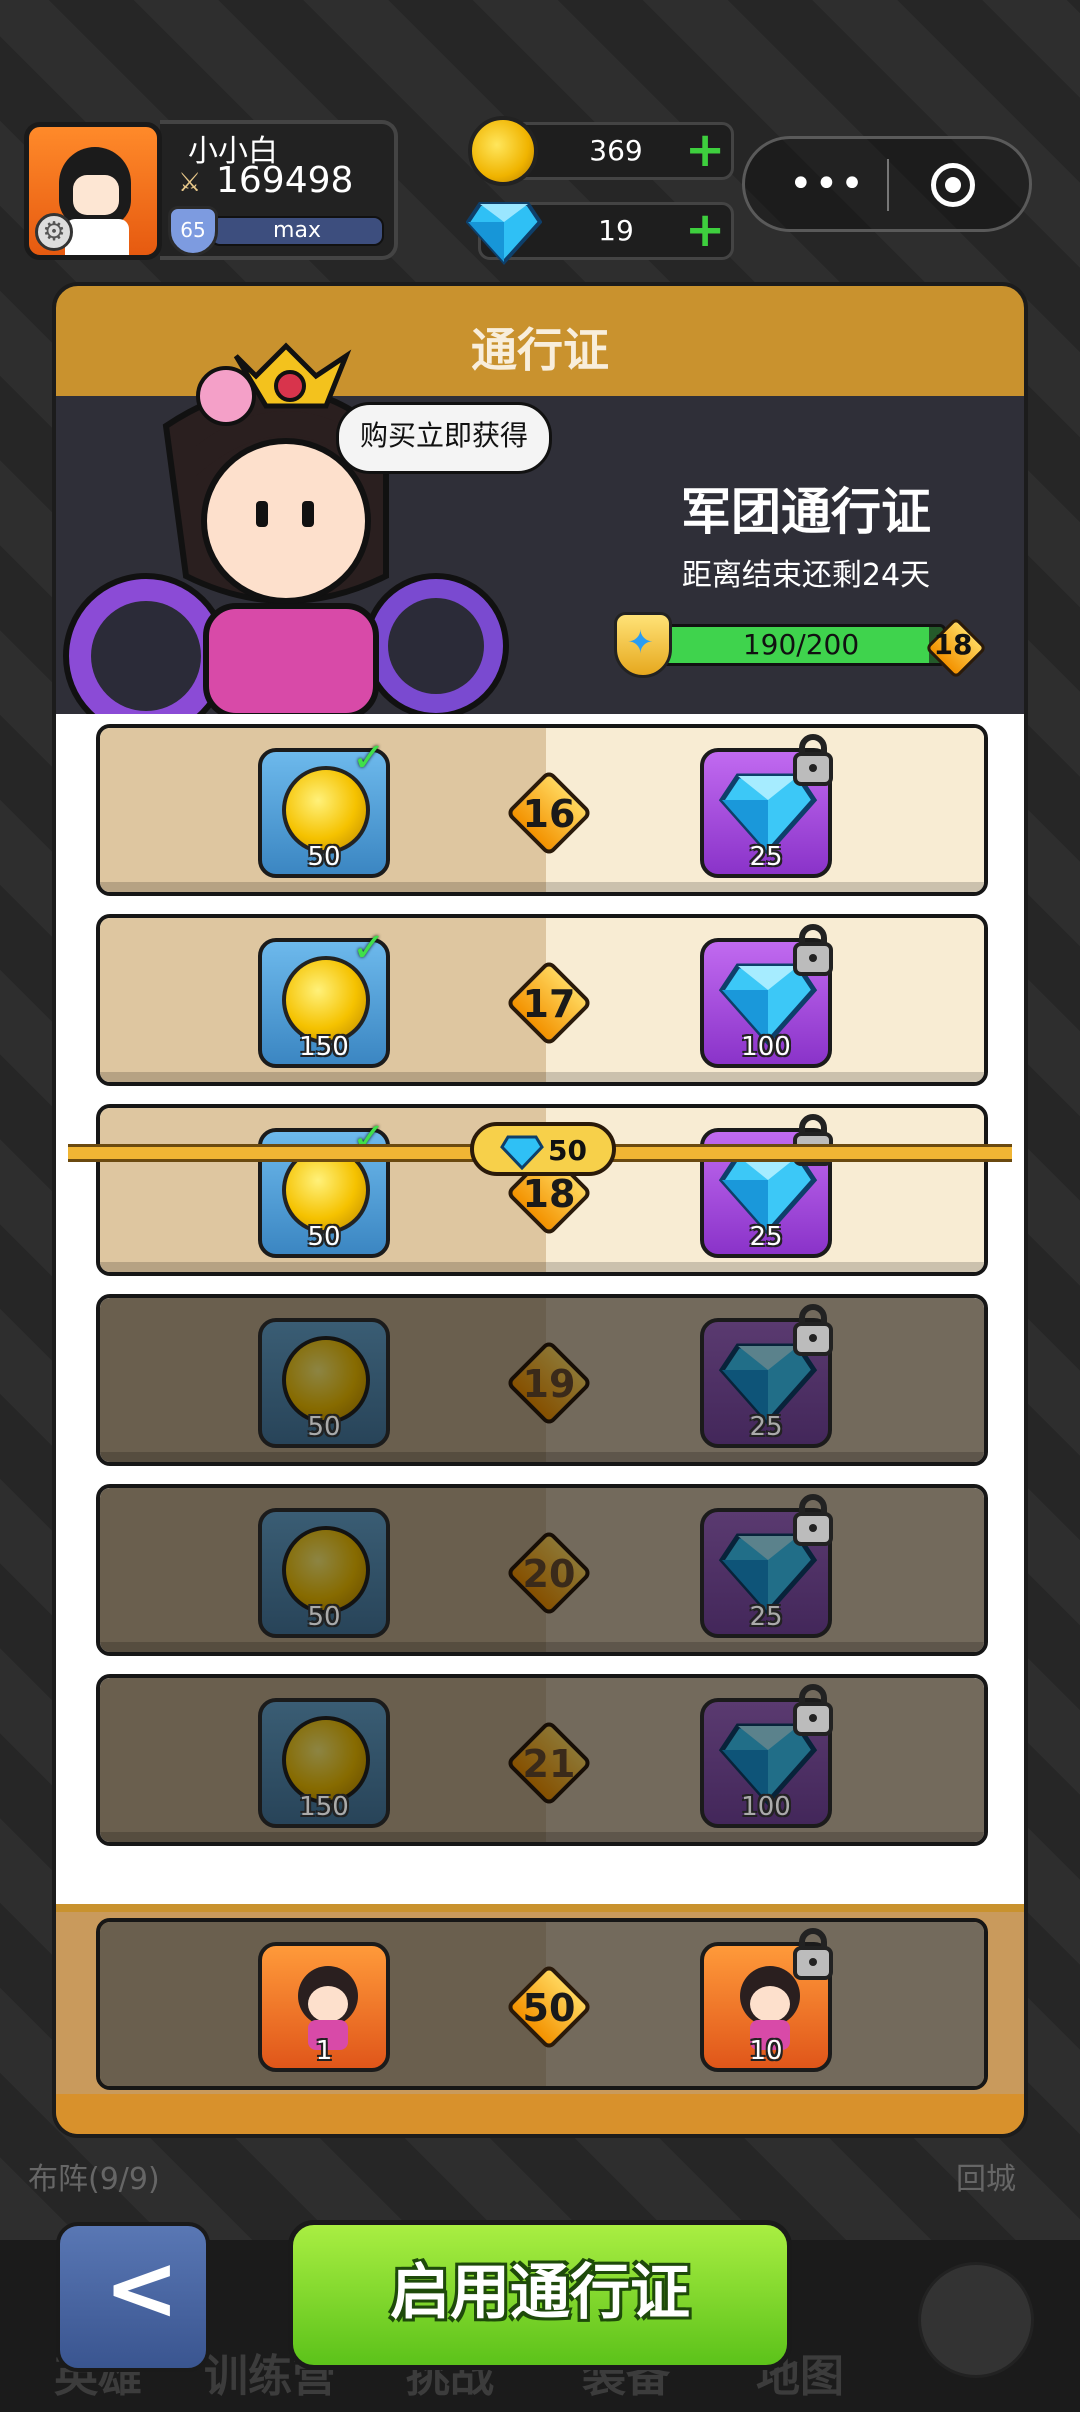 This screenshot has height=2412, width=1080. I want to click on reward-row: 50 19 25, so click(542, 1380).